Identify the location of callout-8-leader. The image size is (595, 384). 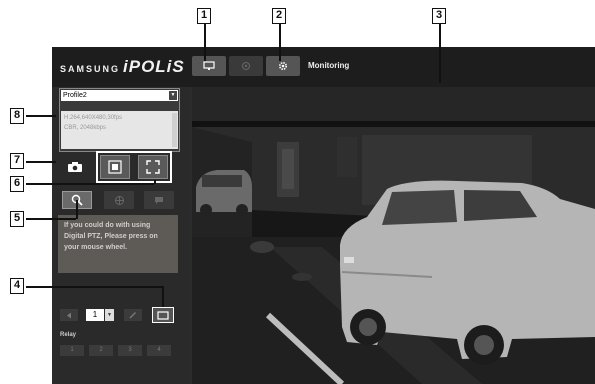
(41, 116).